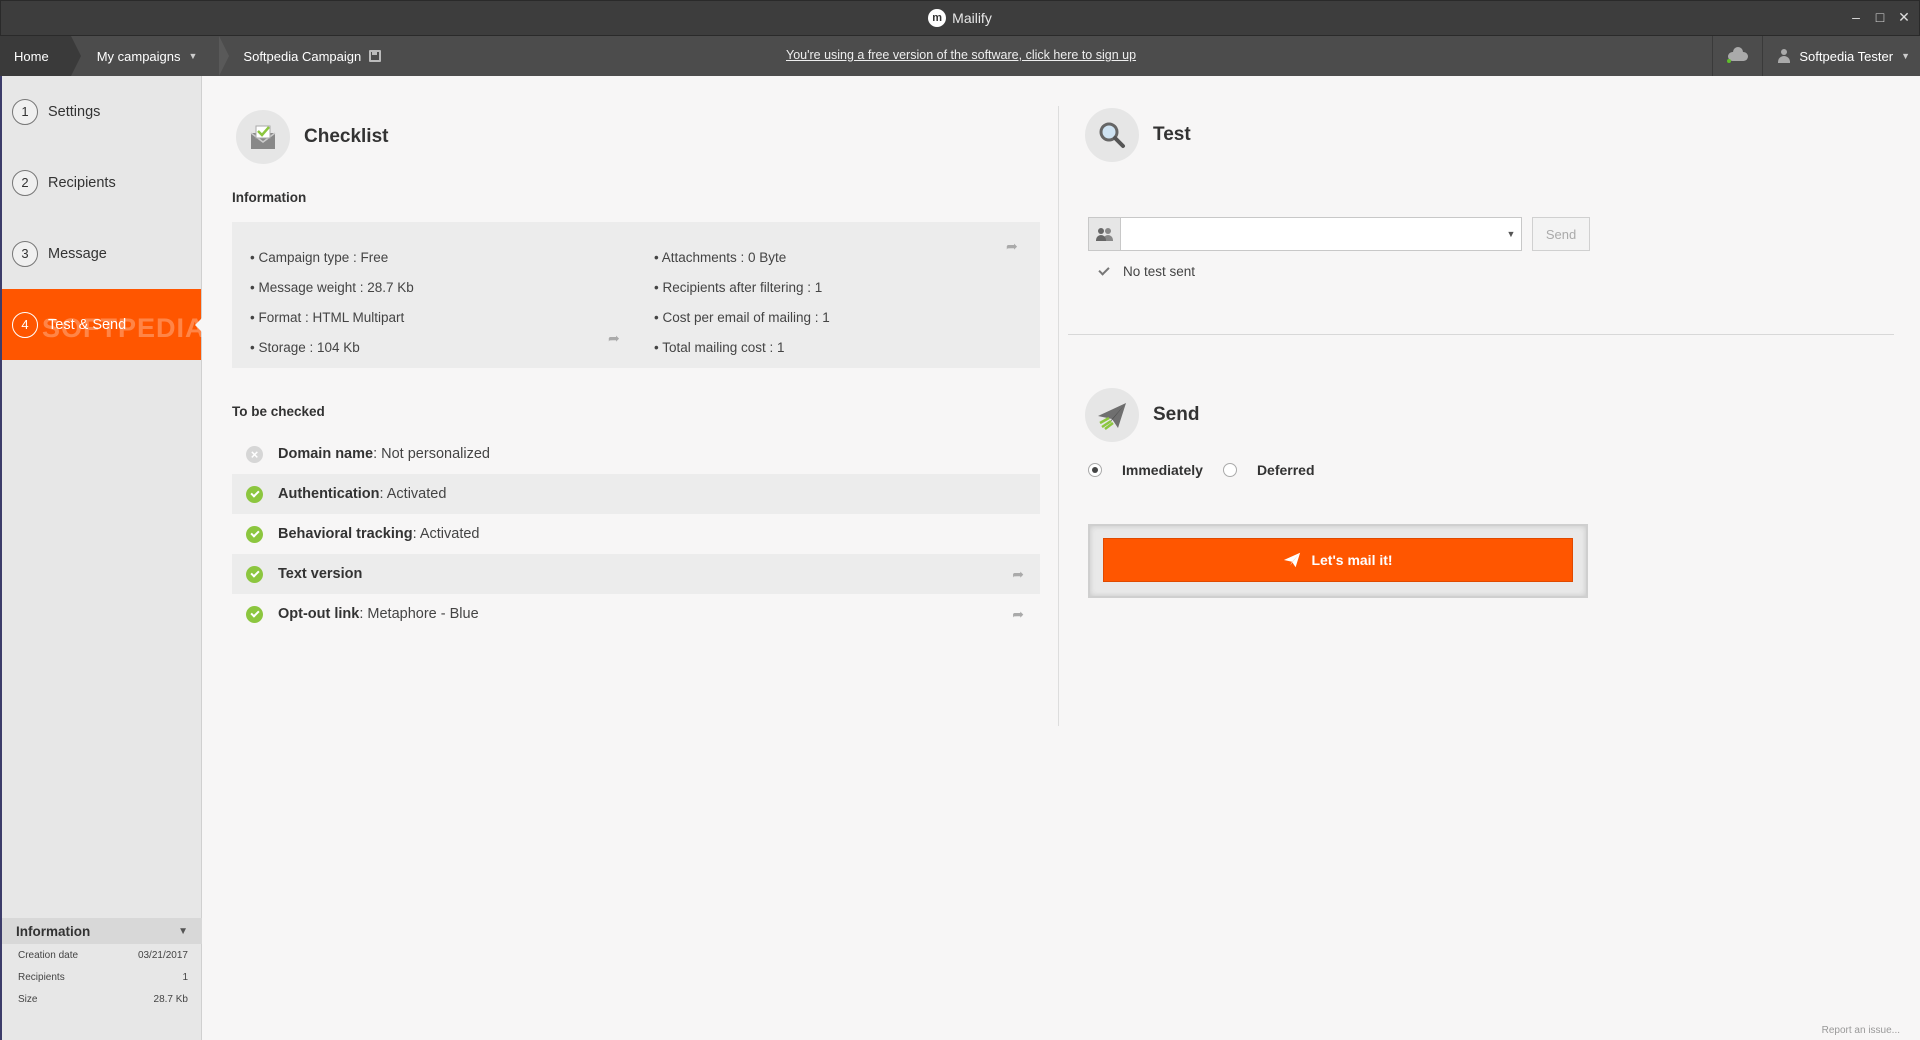 The height and width of the screenshot is (1040, 1920). I want to click on breadcrumb-home: Home, so click(40, 56).